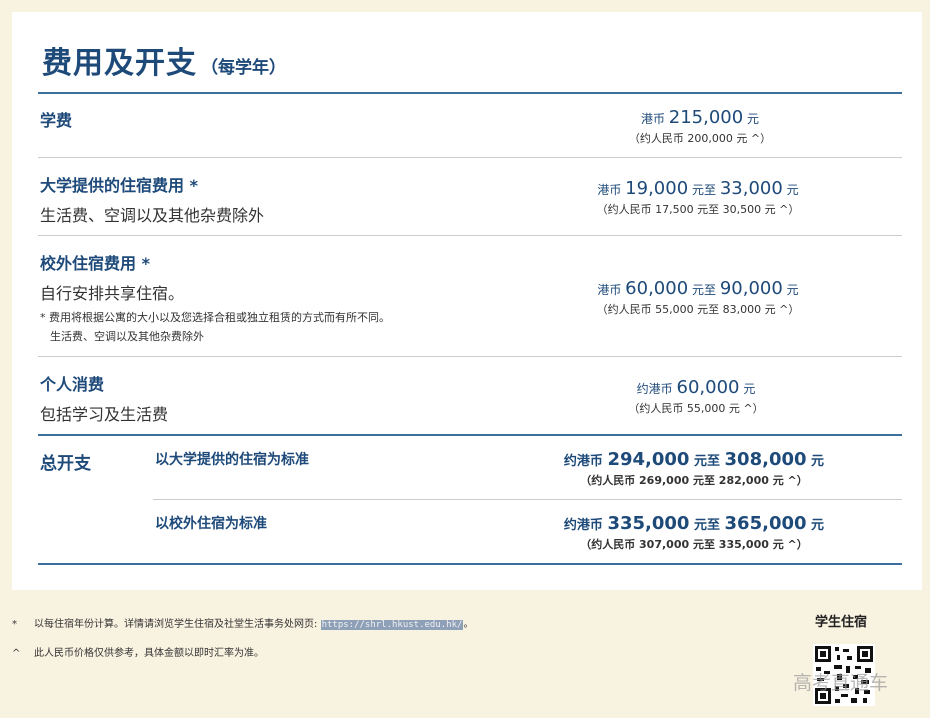 The height and width of the screenshot is (718, 930). What do you see at coordinates (694, 544) in the screenshot?
I see `total2-rmb: （约人民币 307,000 元至 335,000 元 ^）` at bounding box center [694, 544].